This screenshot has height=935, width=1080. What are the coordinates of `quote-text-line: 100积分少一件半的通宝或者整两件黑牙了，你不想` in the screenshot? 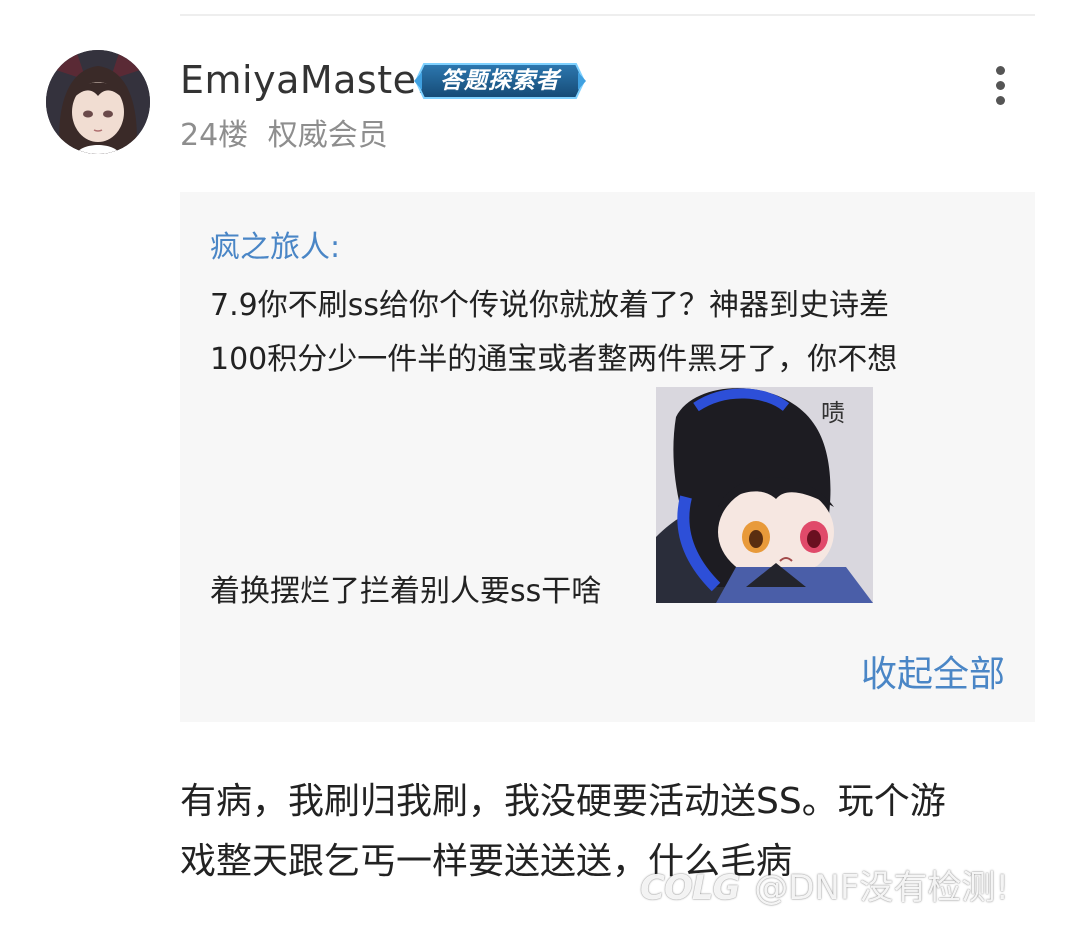 It's located at (554, 359).